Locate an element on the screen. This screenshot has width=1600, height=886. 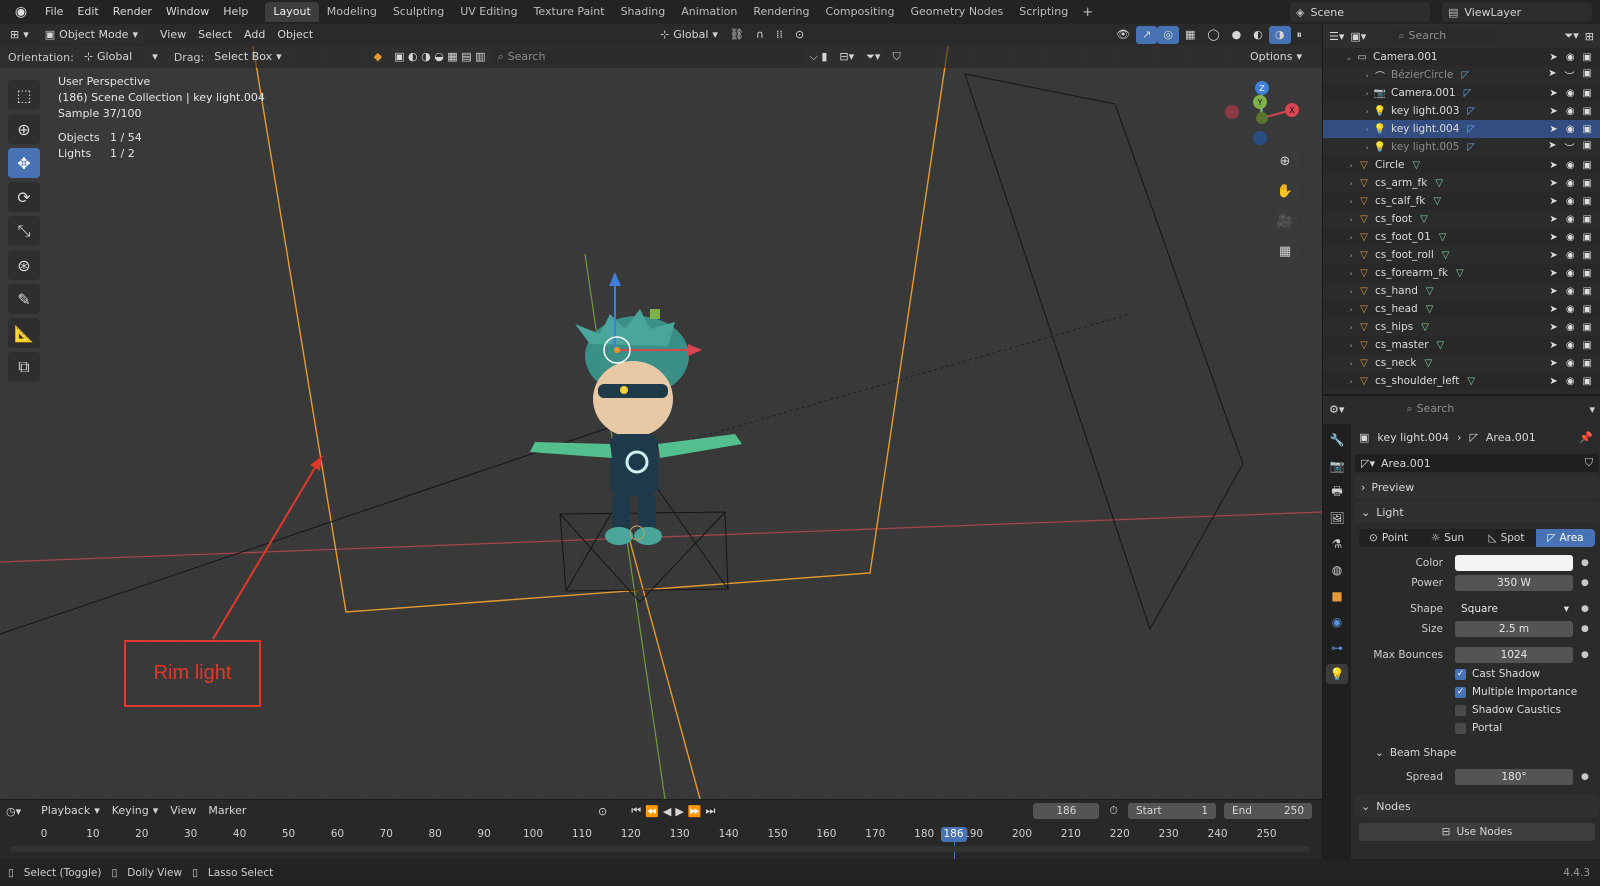
pause-render-button: ⏸ is located at coordinates (1300, 35).